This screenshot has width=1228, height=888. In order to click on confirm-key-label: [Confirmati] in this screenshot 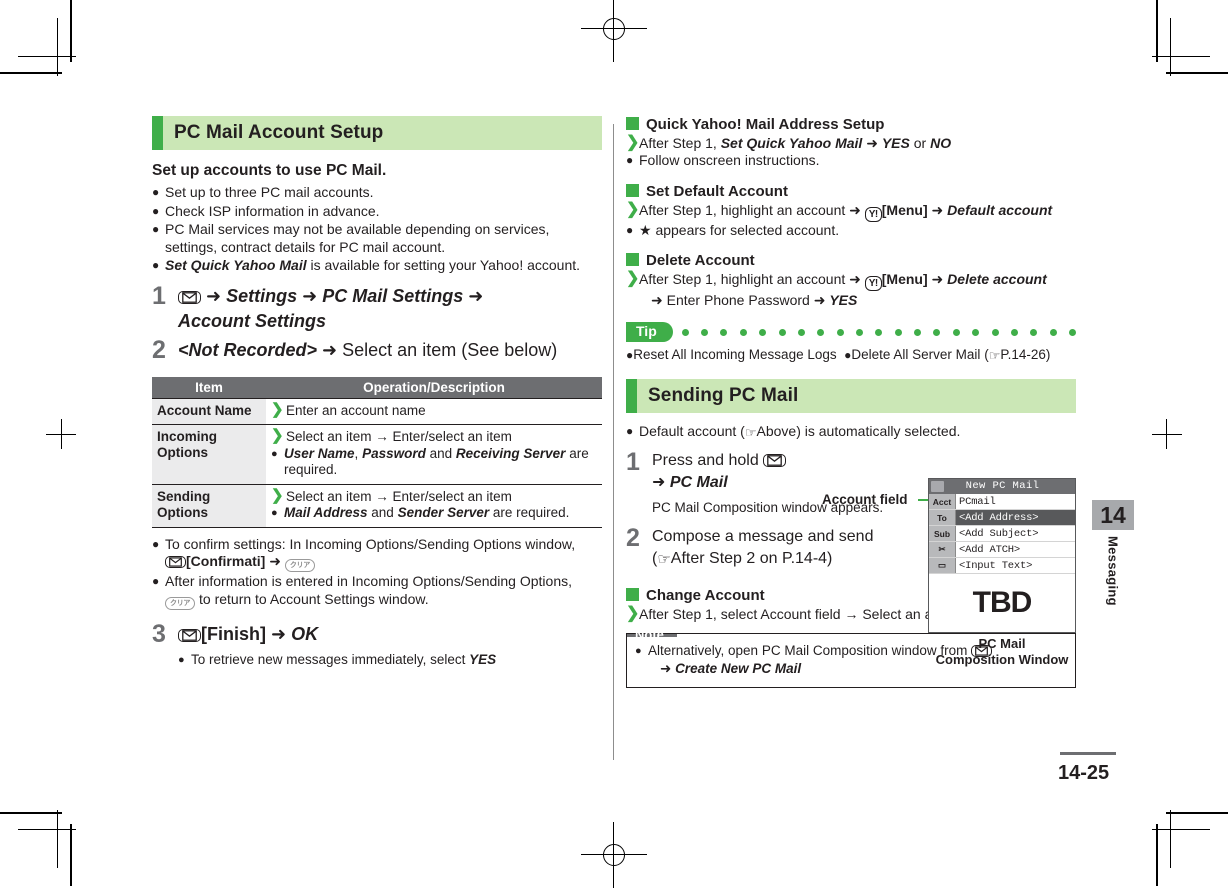, I will do `click(226, 561)`.